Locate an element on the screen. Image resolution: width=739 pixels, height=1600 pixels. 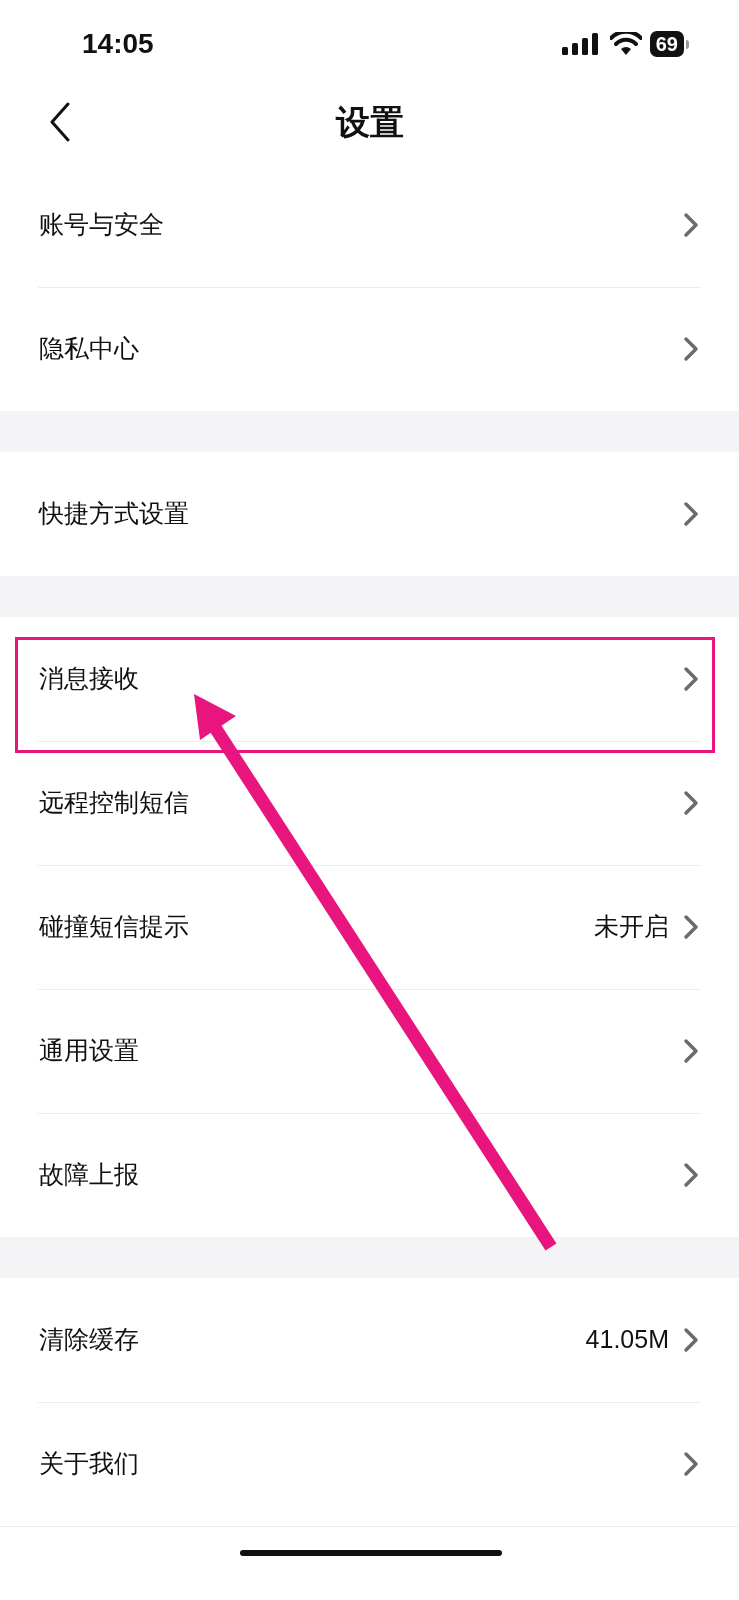
row-label: 关于我们 is located at coordinates (89, 1464).